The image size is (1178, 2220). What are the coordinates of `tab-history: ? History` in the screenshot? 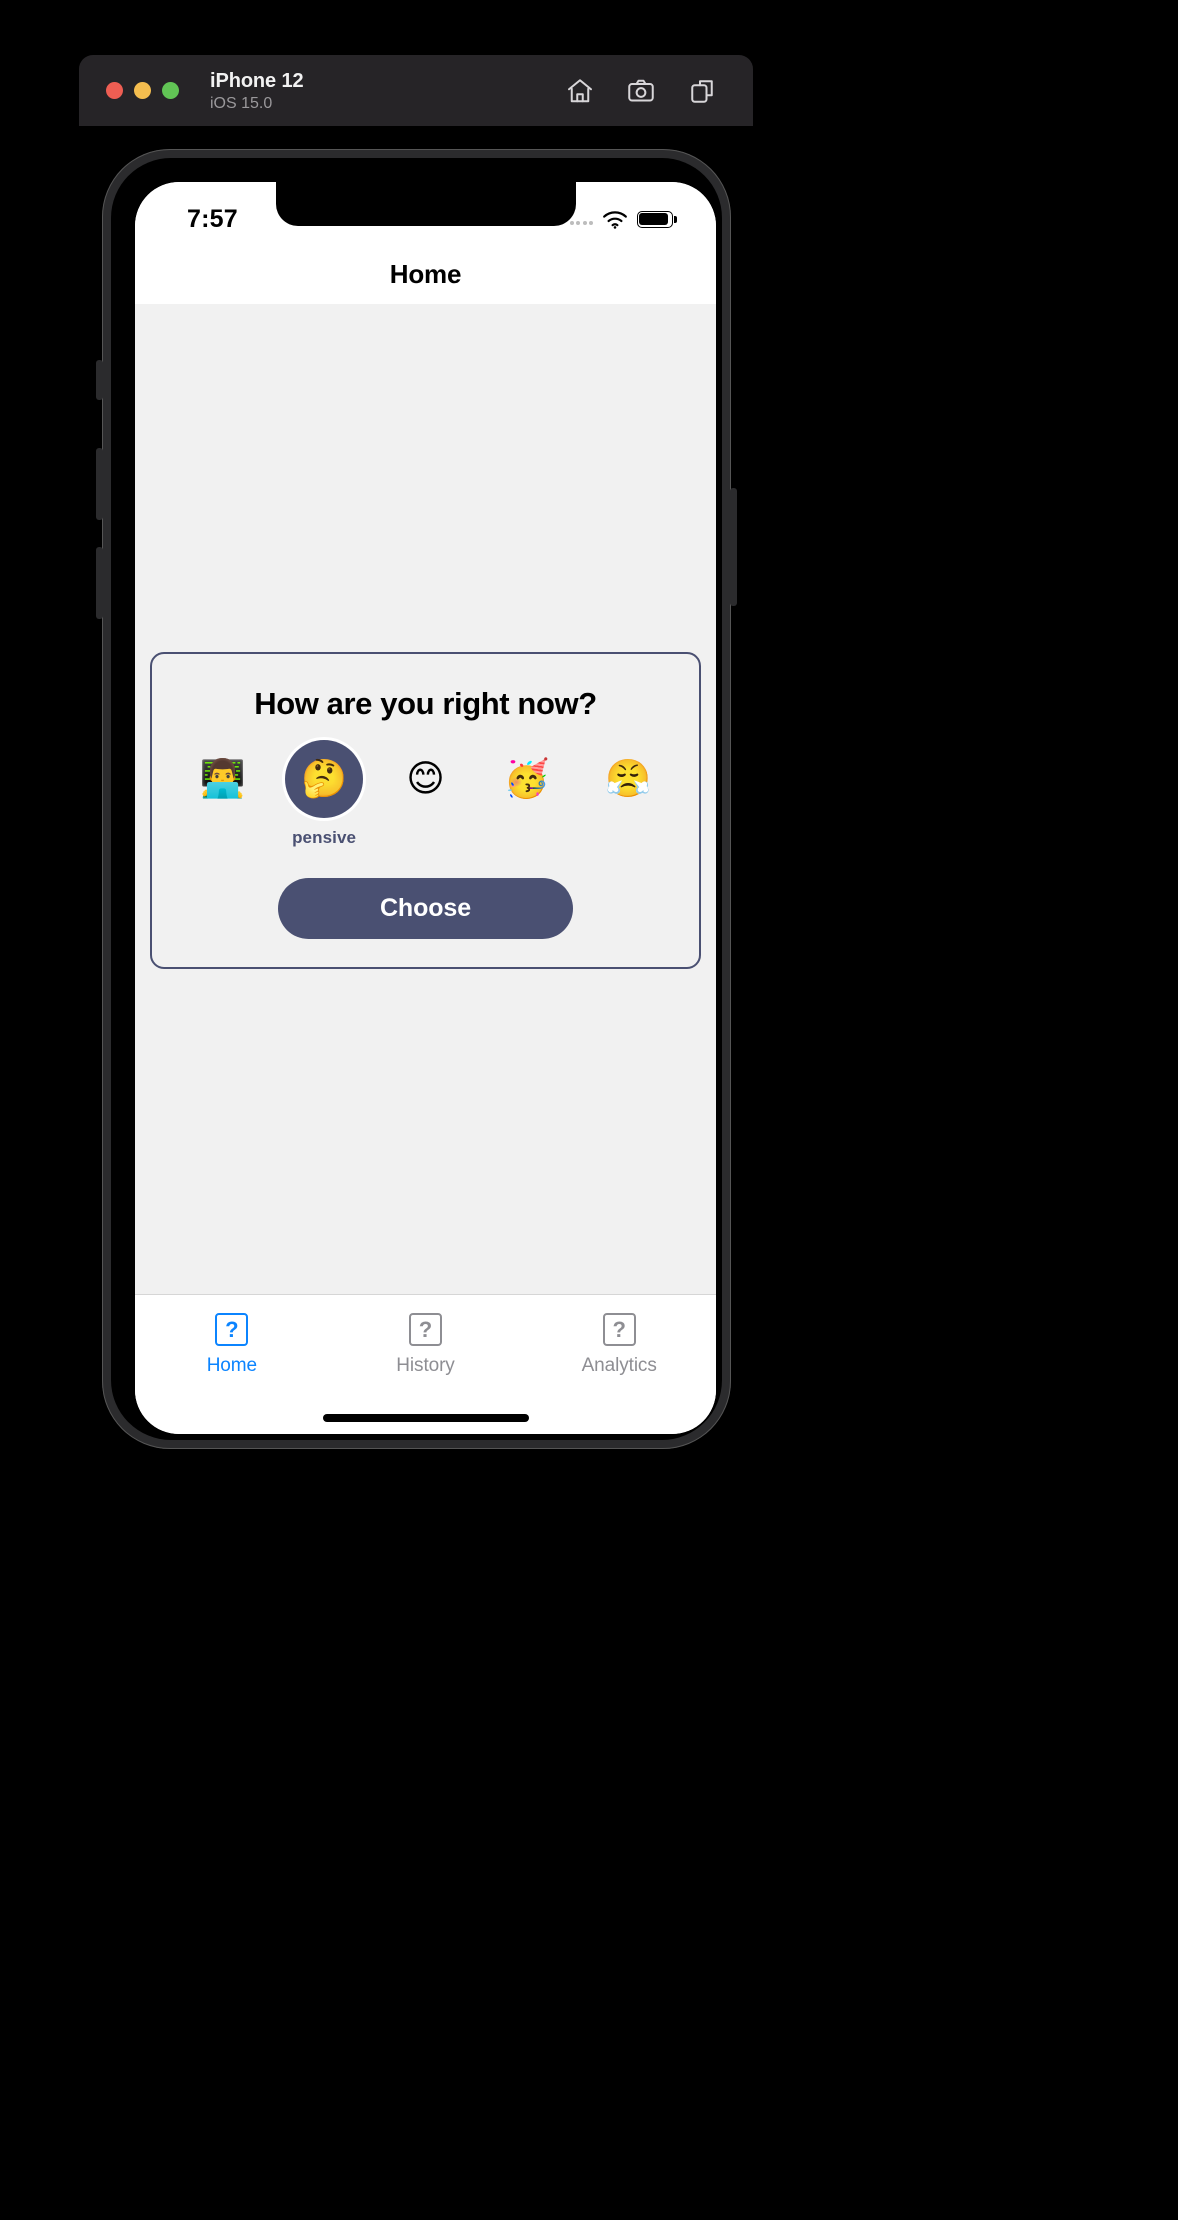 It's located at (426, 1345).